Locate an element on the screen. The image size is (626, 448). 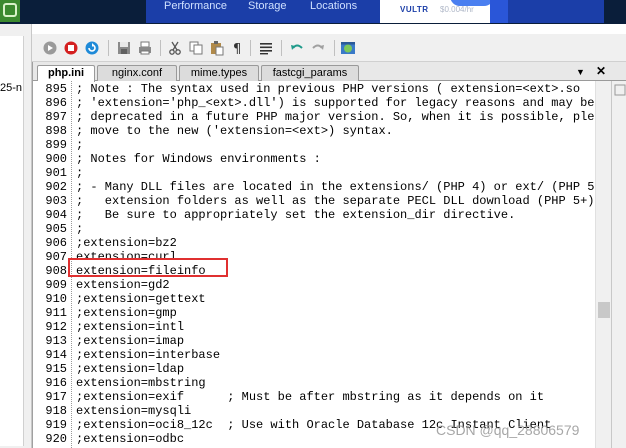
list-icon is located at coordinates (266, 48).